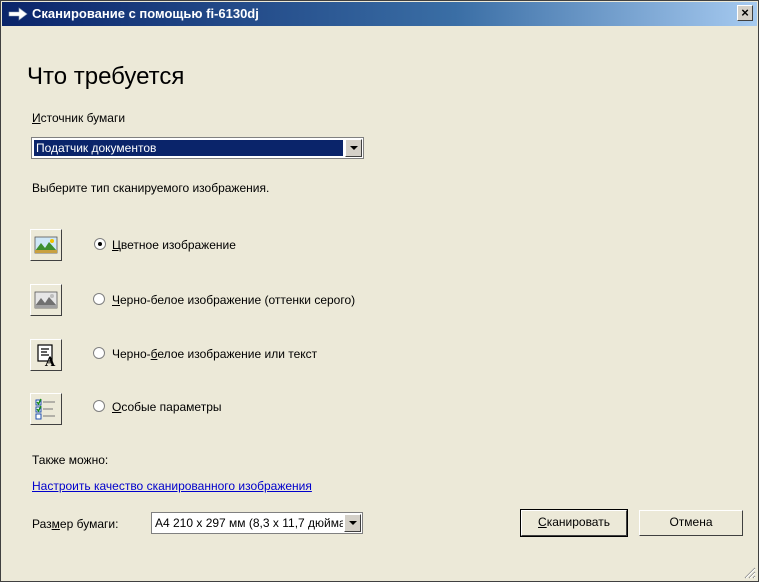 This screenshot has width=761, height=584. What do you see at coordinates (46, 409) in the screenshot?
I see `custom-settings-icon` at bounding box center [46, 409].